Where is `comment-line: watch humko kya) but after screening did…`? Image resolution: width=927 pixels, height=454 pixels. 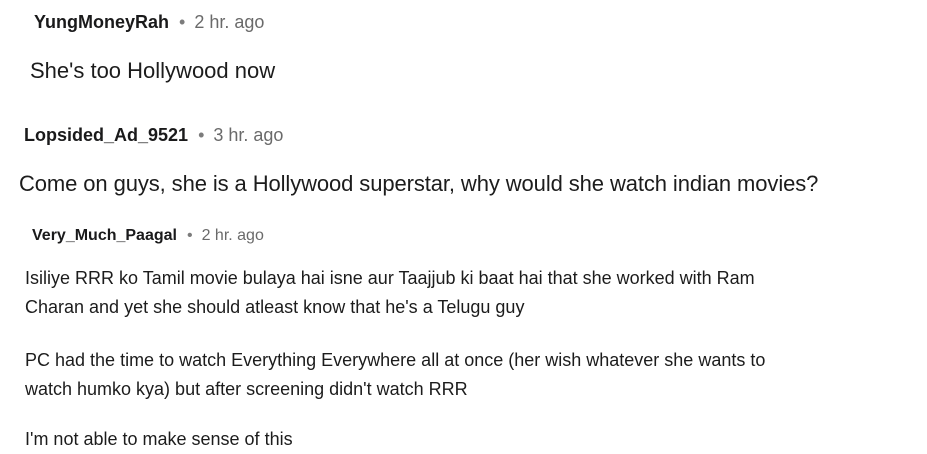 comment-line: watch humko kya) but after screening did… is located at coordinates (246, 389).